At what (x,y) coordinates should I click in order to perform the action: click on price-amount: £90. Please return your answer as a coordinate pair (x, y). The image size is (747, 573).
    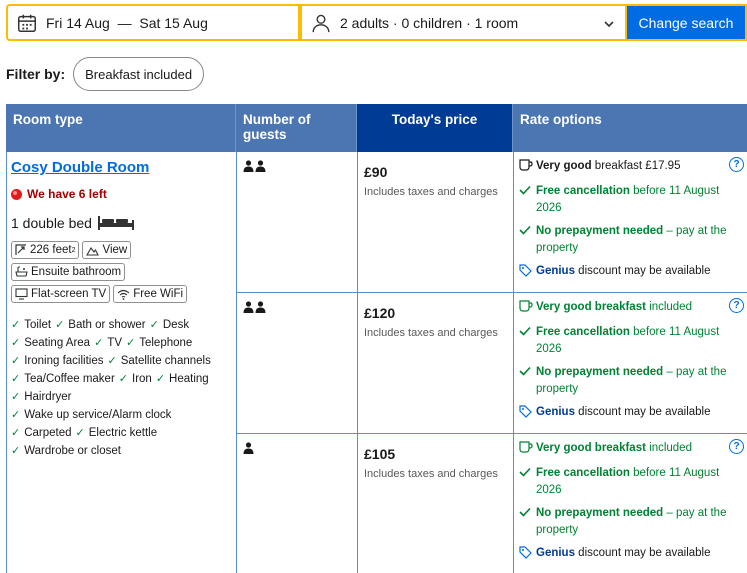
    Looking at the image, I should click on (376, 172).